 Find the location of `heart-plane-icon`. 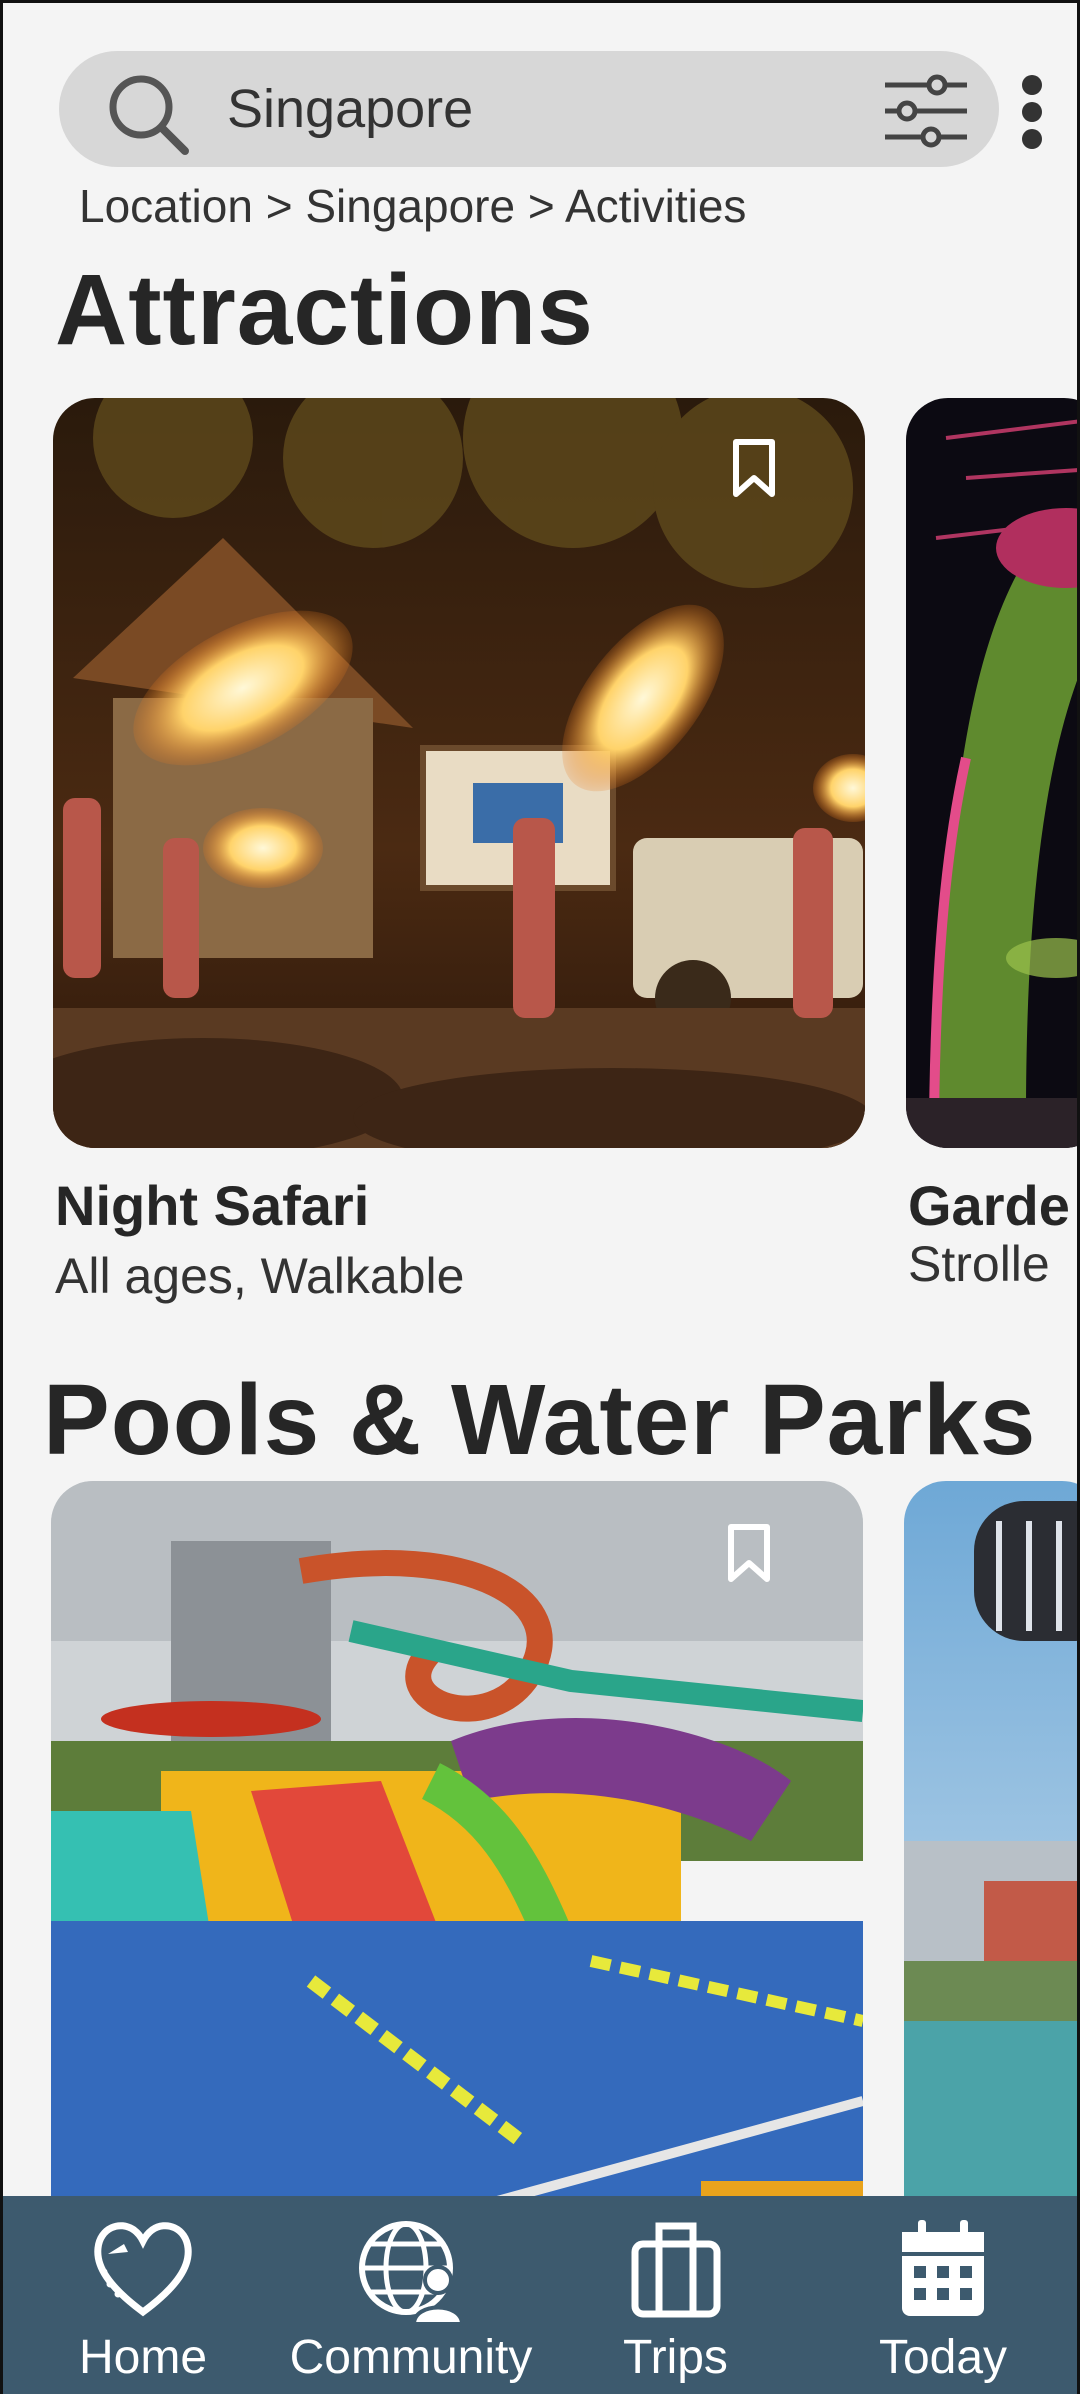

heart-plane-icon is located at coordinates (143, 2269).